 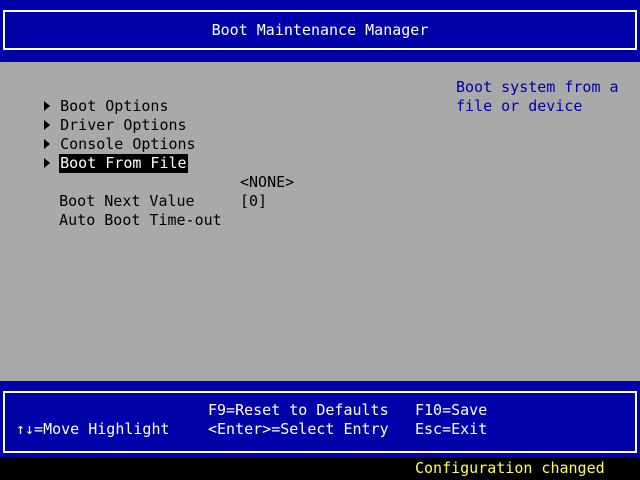 What do you see at coordinates (89, 96) in the screenshot?
I see `menu-item-boot-options: Boot Options` at bounding box center [89, 96].